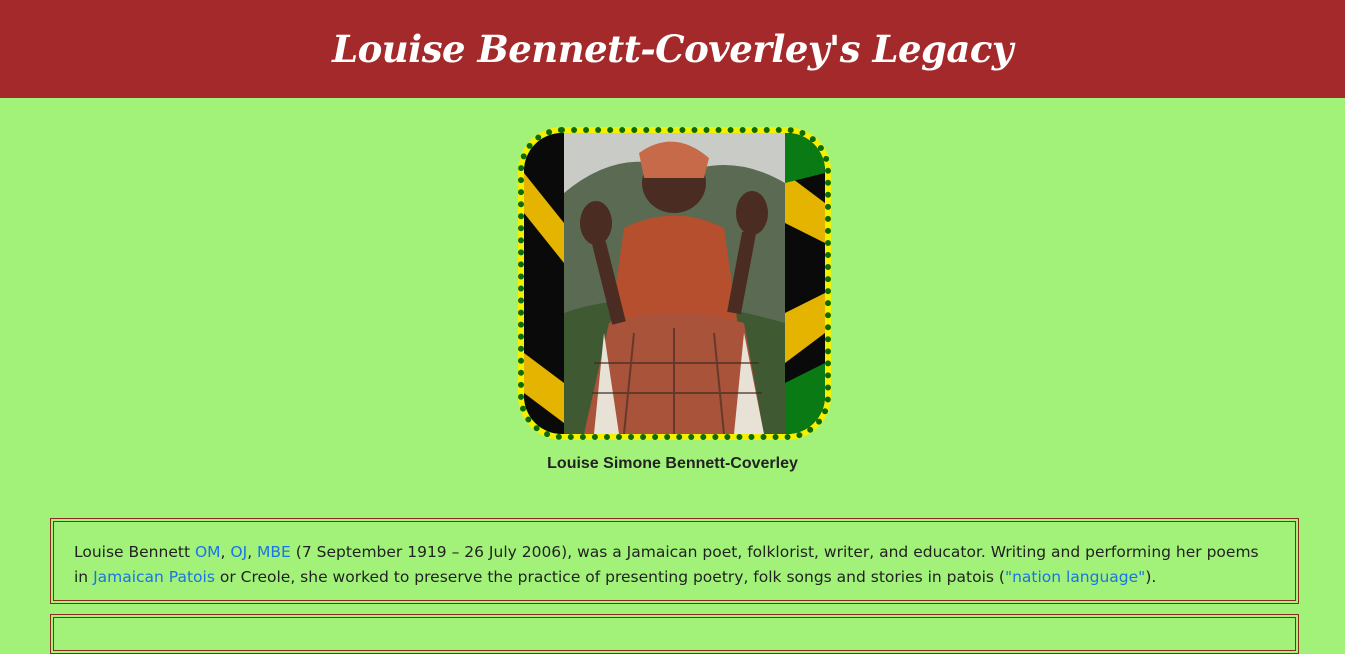  I want to click on link-nation-language: "nation language", so click(1075, 577).